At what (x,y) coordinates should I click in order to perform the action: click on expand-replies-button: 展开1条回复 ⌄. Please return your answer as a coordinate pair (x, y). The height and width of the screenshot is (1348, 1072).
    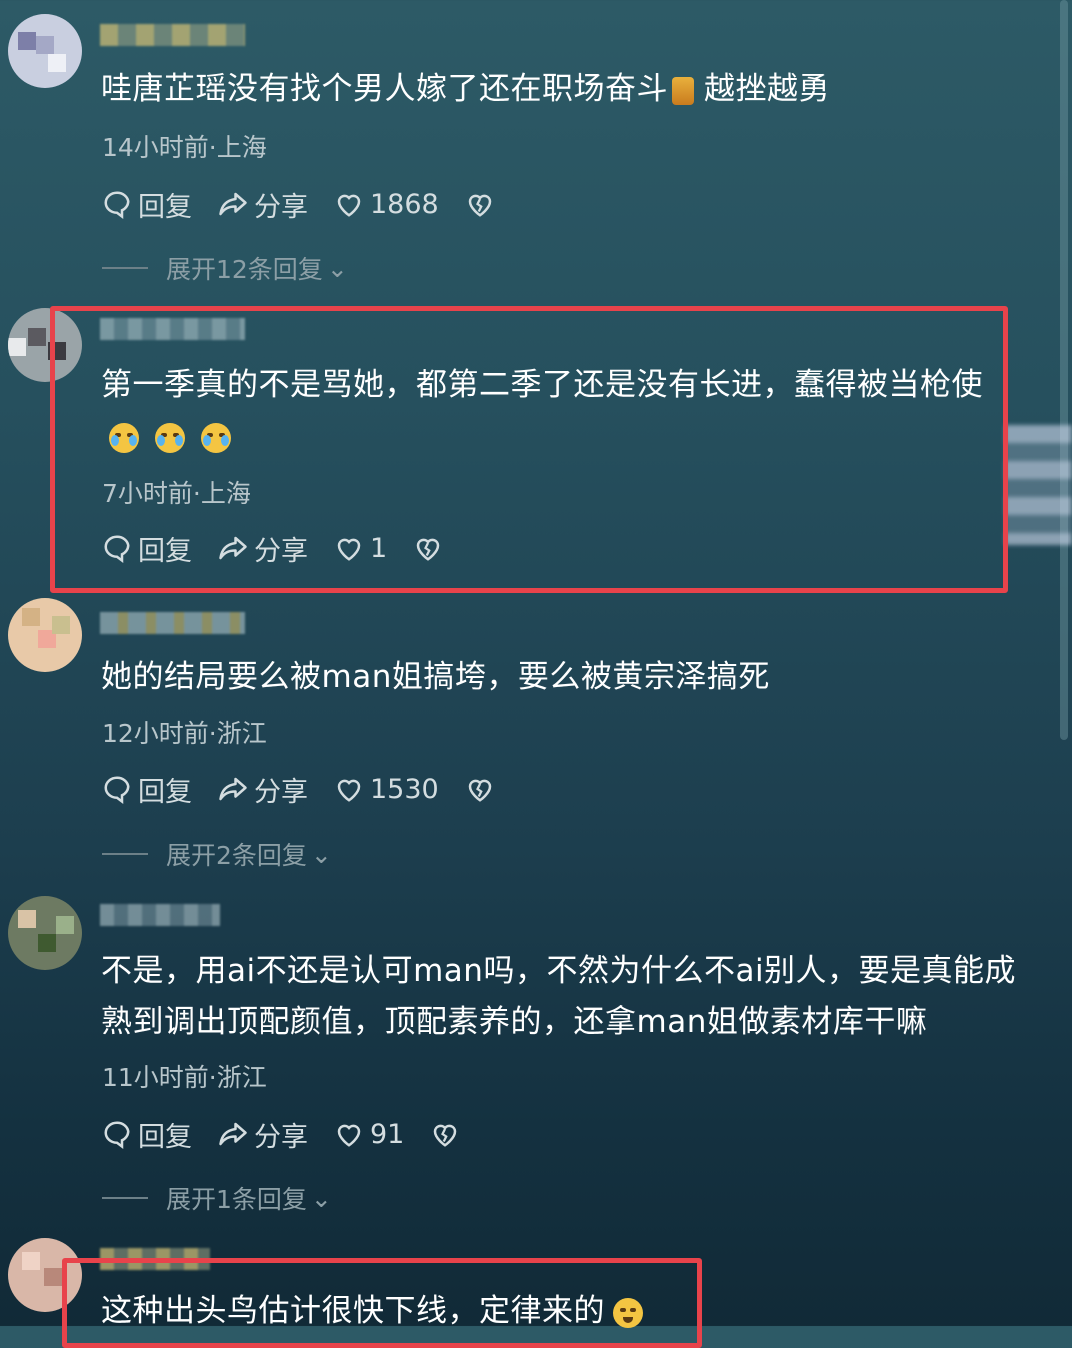
    Looking at the image, I should click on (217, 1198).